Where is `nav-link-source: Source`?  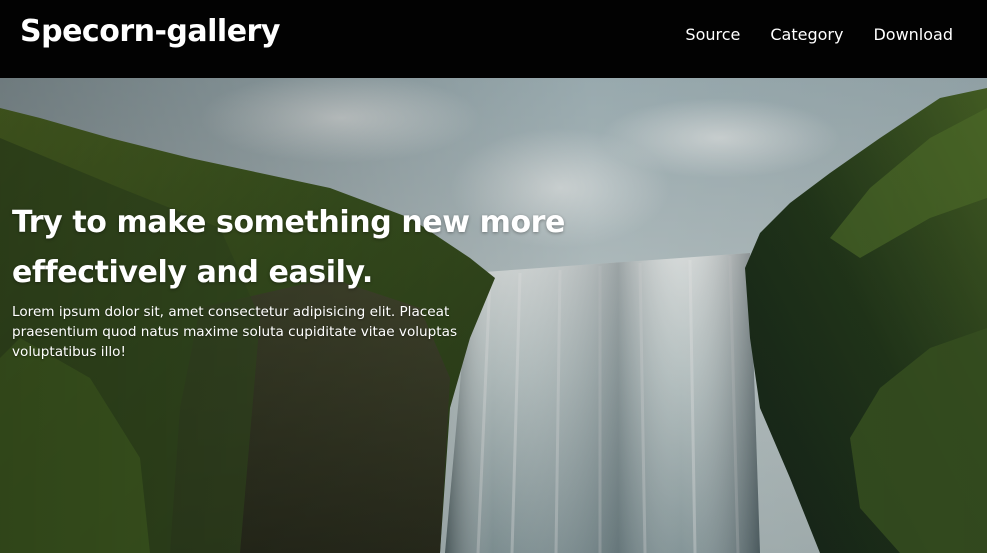 nav-link-source: Source is located at coordinates (712, 34).